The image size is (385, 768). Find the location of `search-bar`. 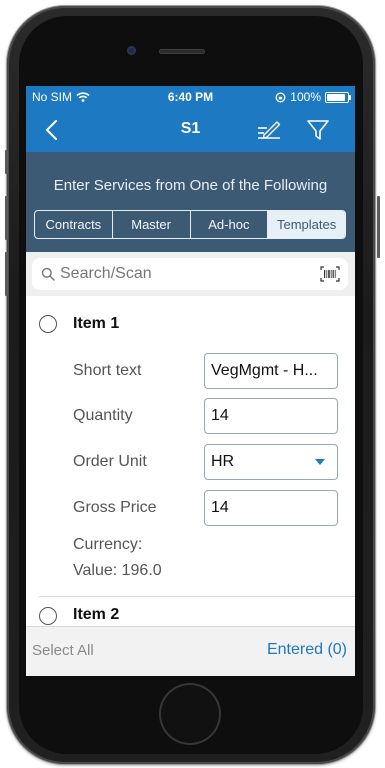

search-bar is located at coordinates (190, 274).